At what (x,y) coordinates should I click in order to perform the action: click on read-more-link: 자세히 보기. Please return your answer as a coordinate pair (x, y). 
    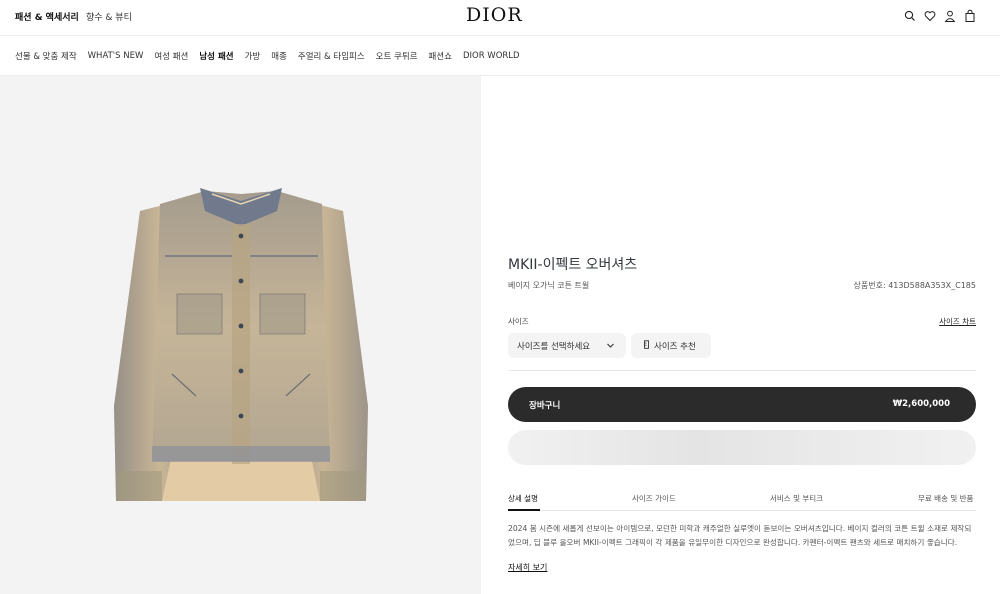
    Looking at the image, I should click on (527, 567).